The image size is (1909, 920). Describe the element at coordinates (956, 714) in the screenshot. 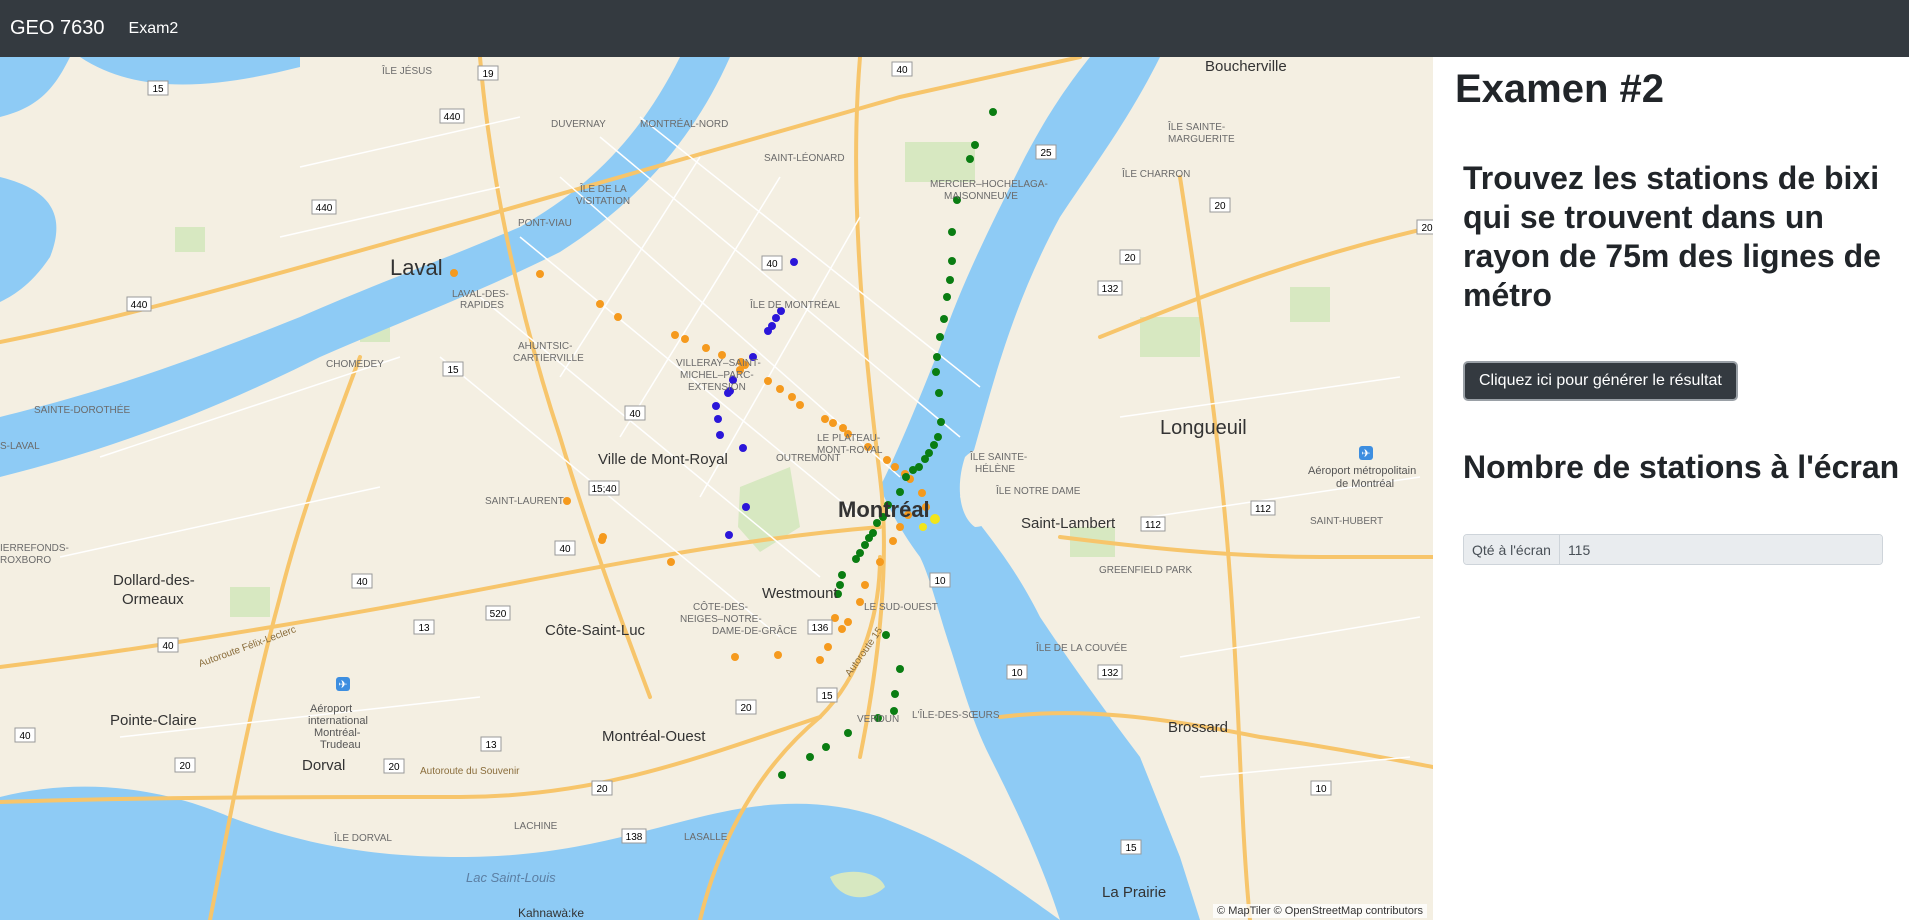

I see `svg-text: L'ÎLE-DES-SŒURS` at that location.